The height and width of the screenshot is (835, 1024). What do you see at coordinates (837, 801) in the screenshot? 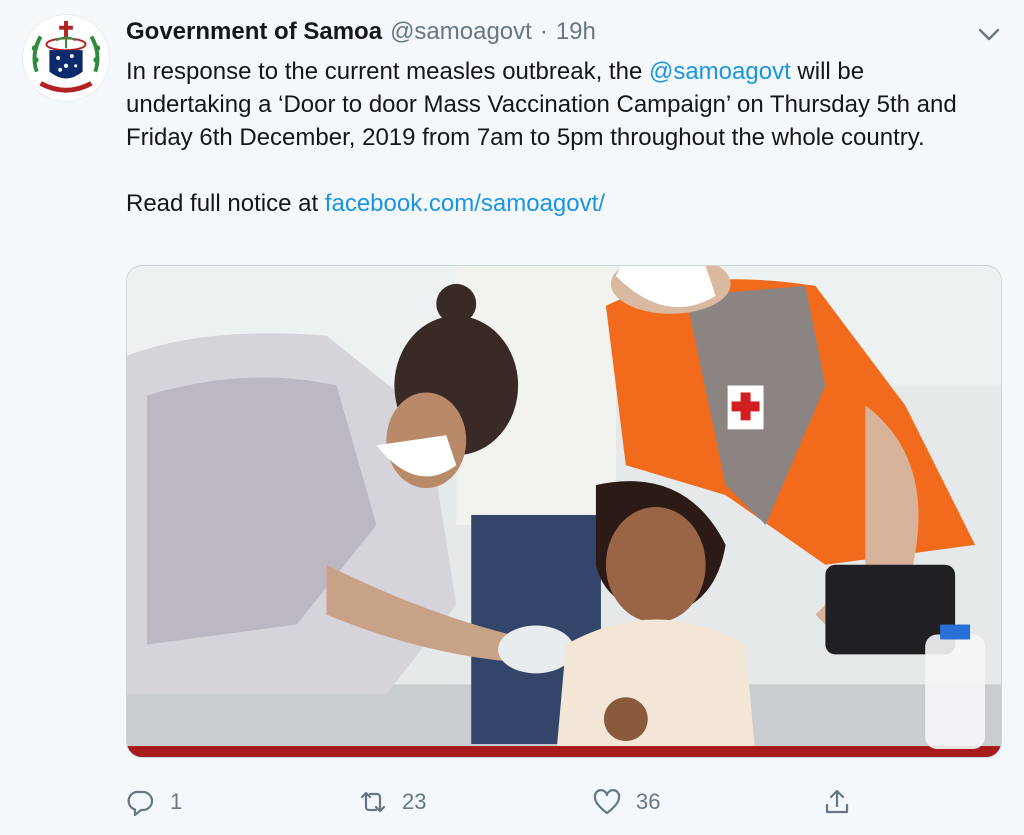
I see `share-icon` at bounding box center [837, 801].